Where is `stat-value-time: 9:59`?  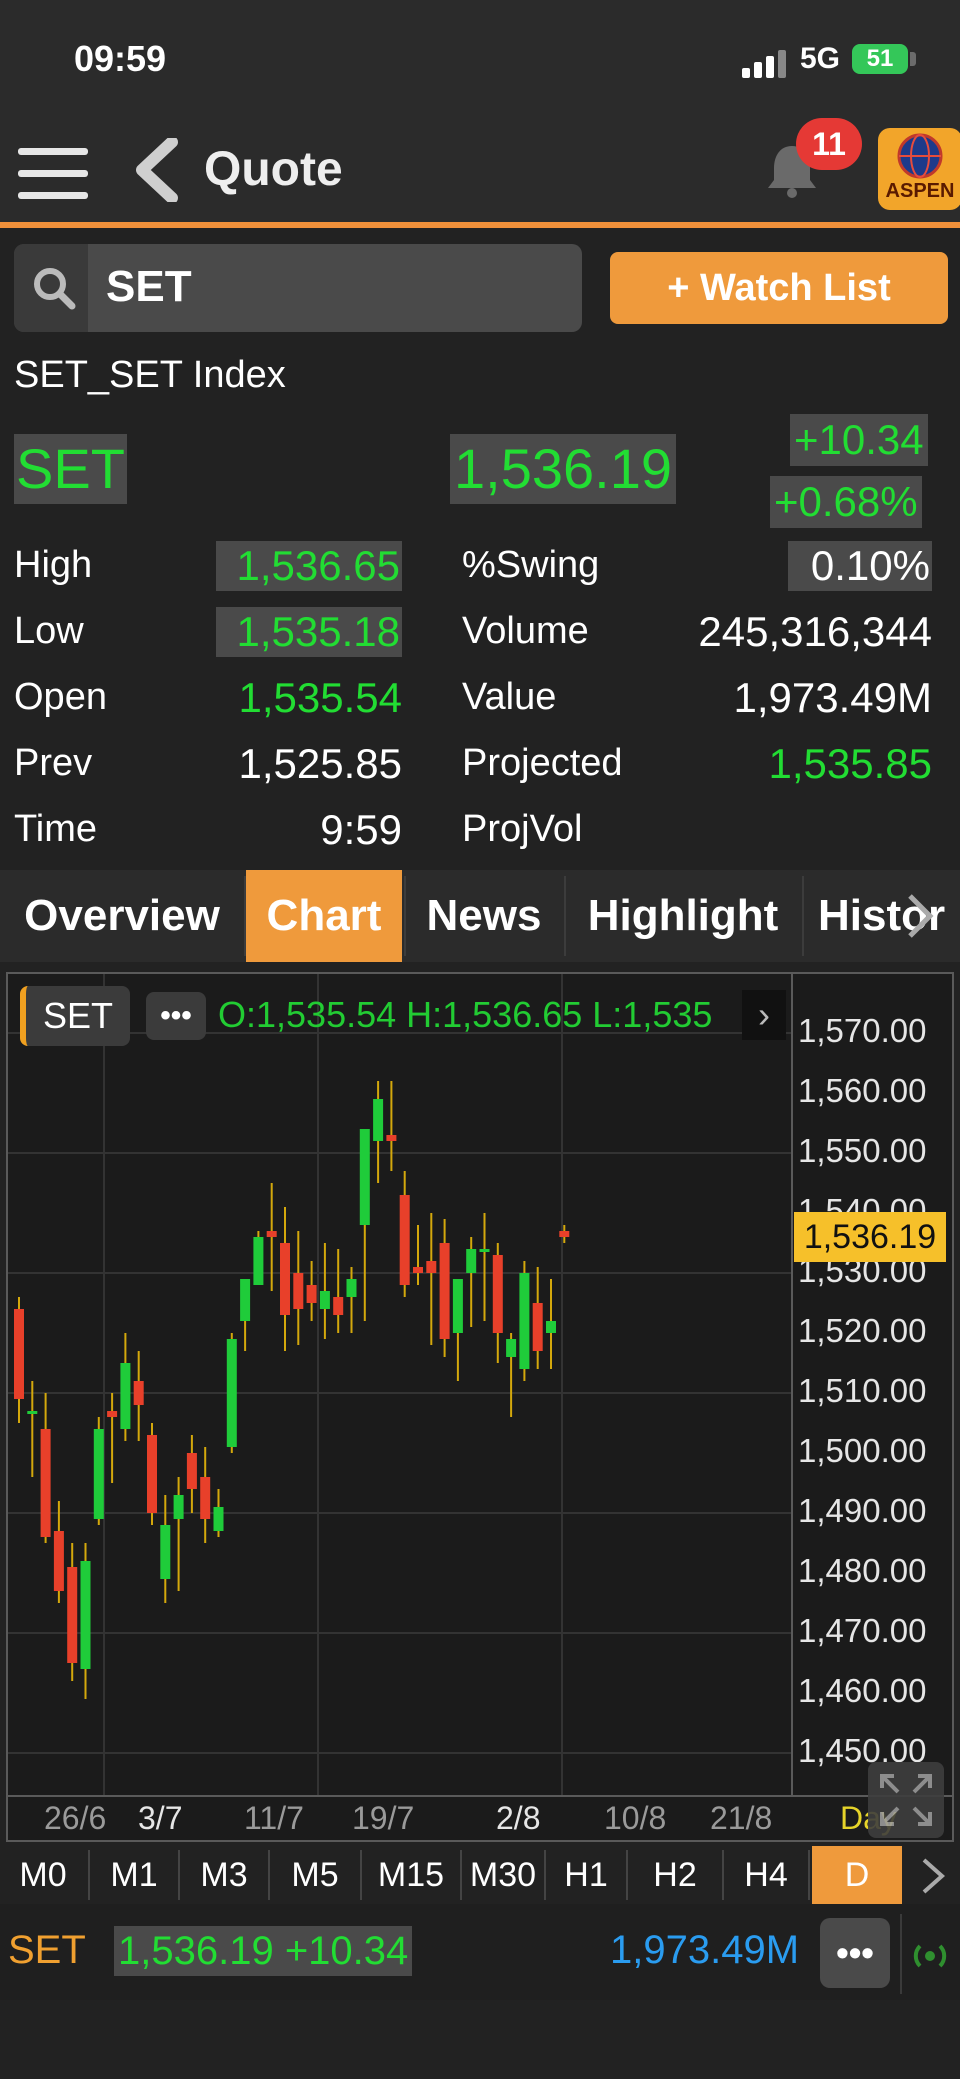
stat-value-time: 9:59 is located at coordinates (361, 829).